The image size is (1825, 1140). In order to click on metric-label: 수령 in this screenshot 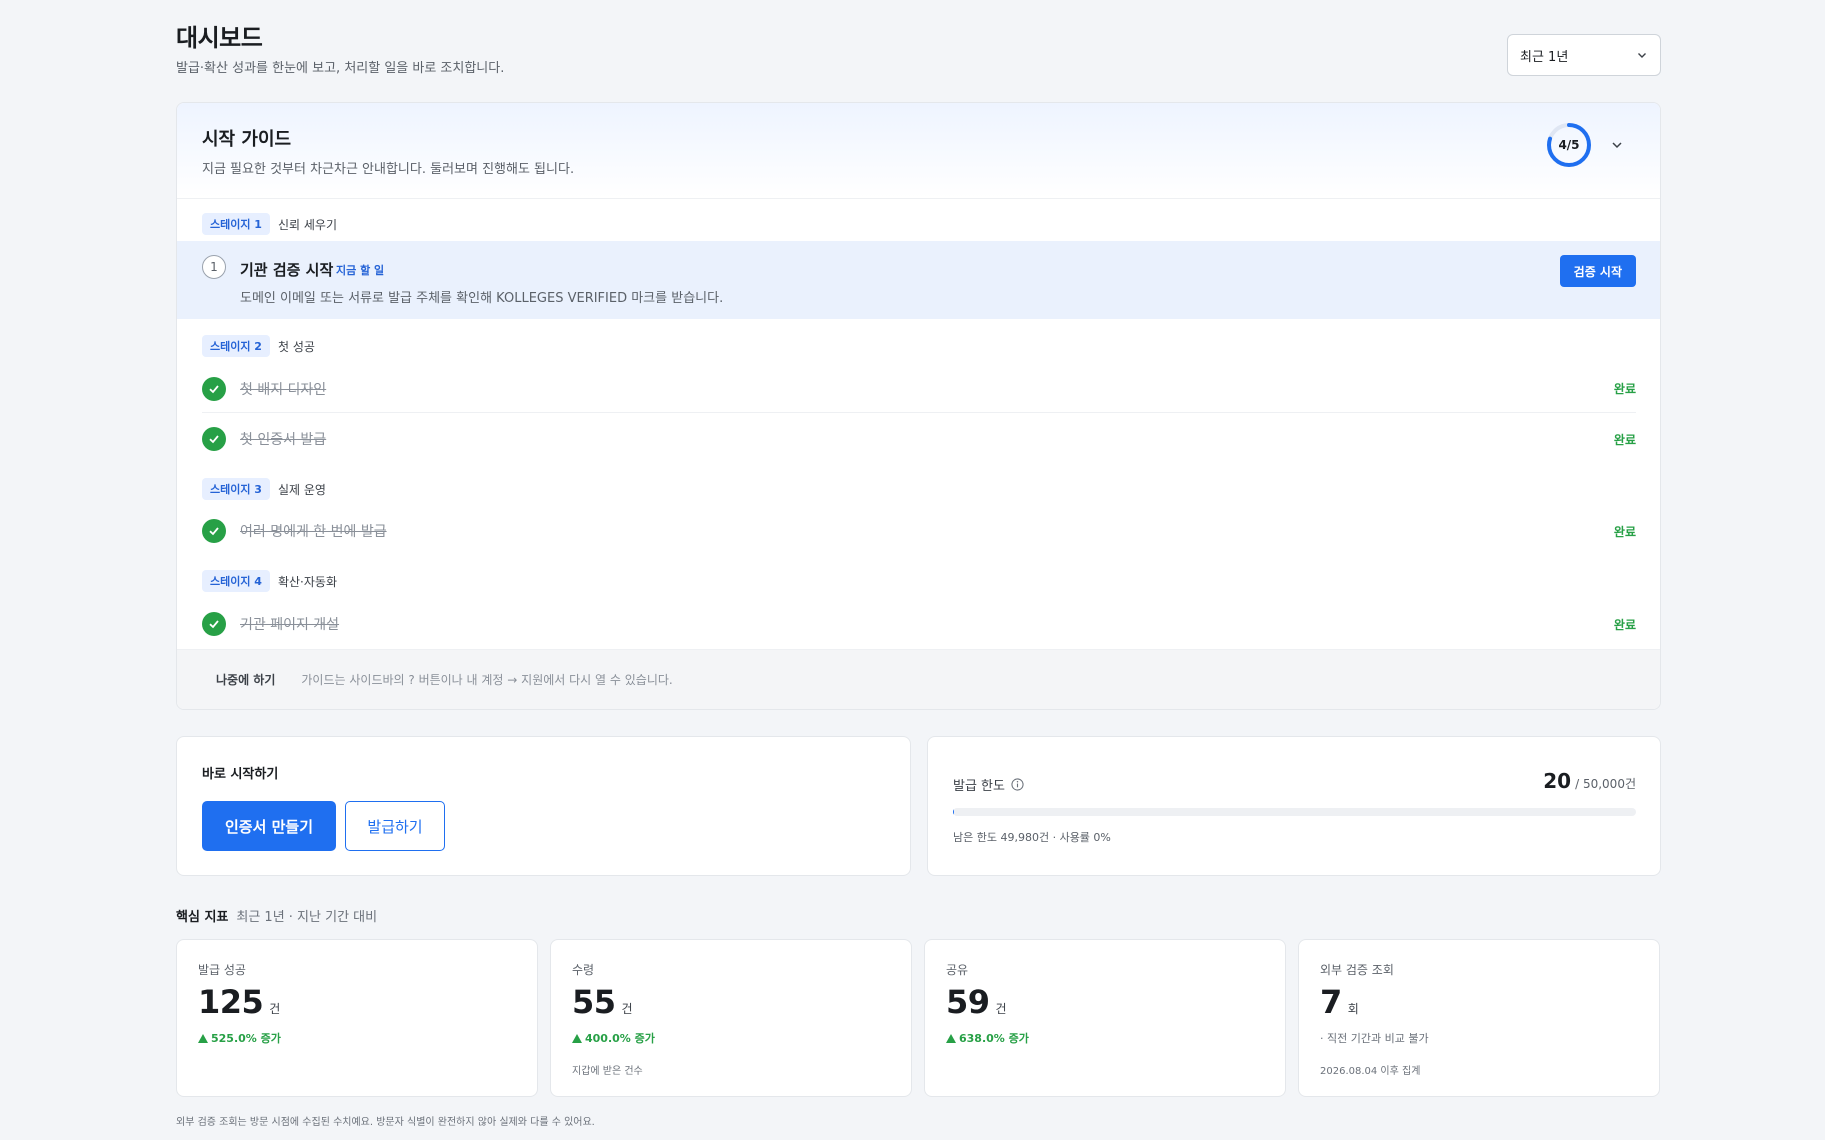, I will do `click(583, 970)`.